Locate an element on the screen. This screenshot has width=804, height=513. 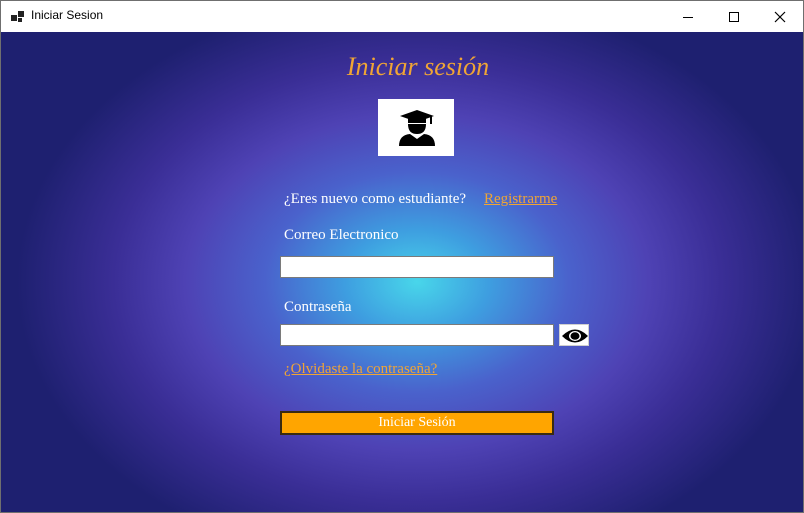
email-label: Correo Electronico is located at coordinates (341, 235).